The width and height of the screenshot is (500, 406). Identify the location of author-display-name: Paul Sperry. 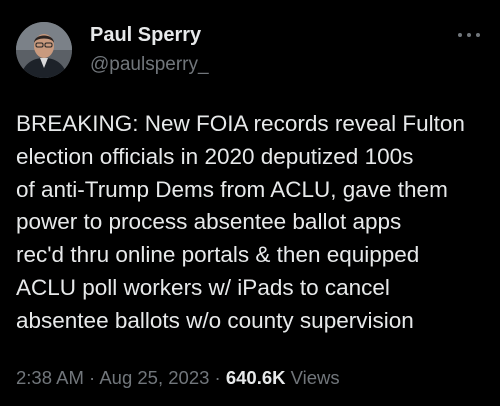
(145, 35).